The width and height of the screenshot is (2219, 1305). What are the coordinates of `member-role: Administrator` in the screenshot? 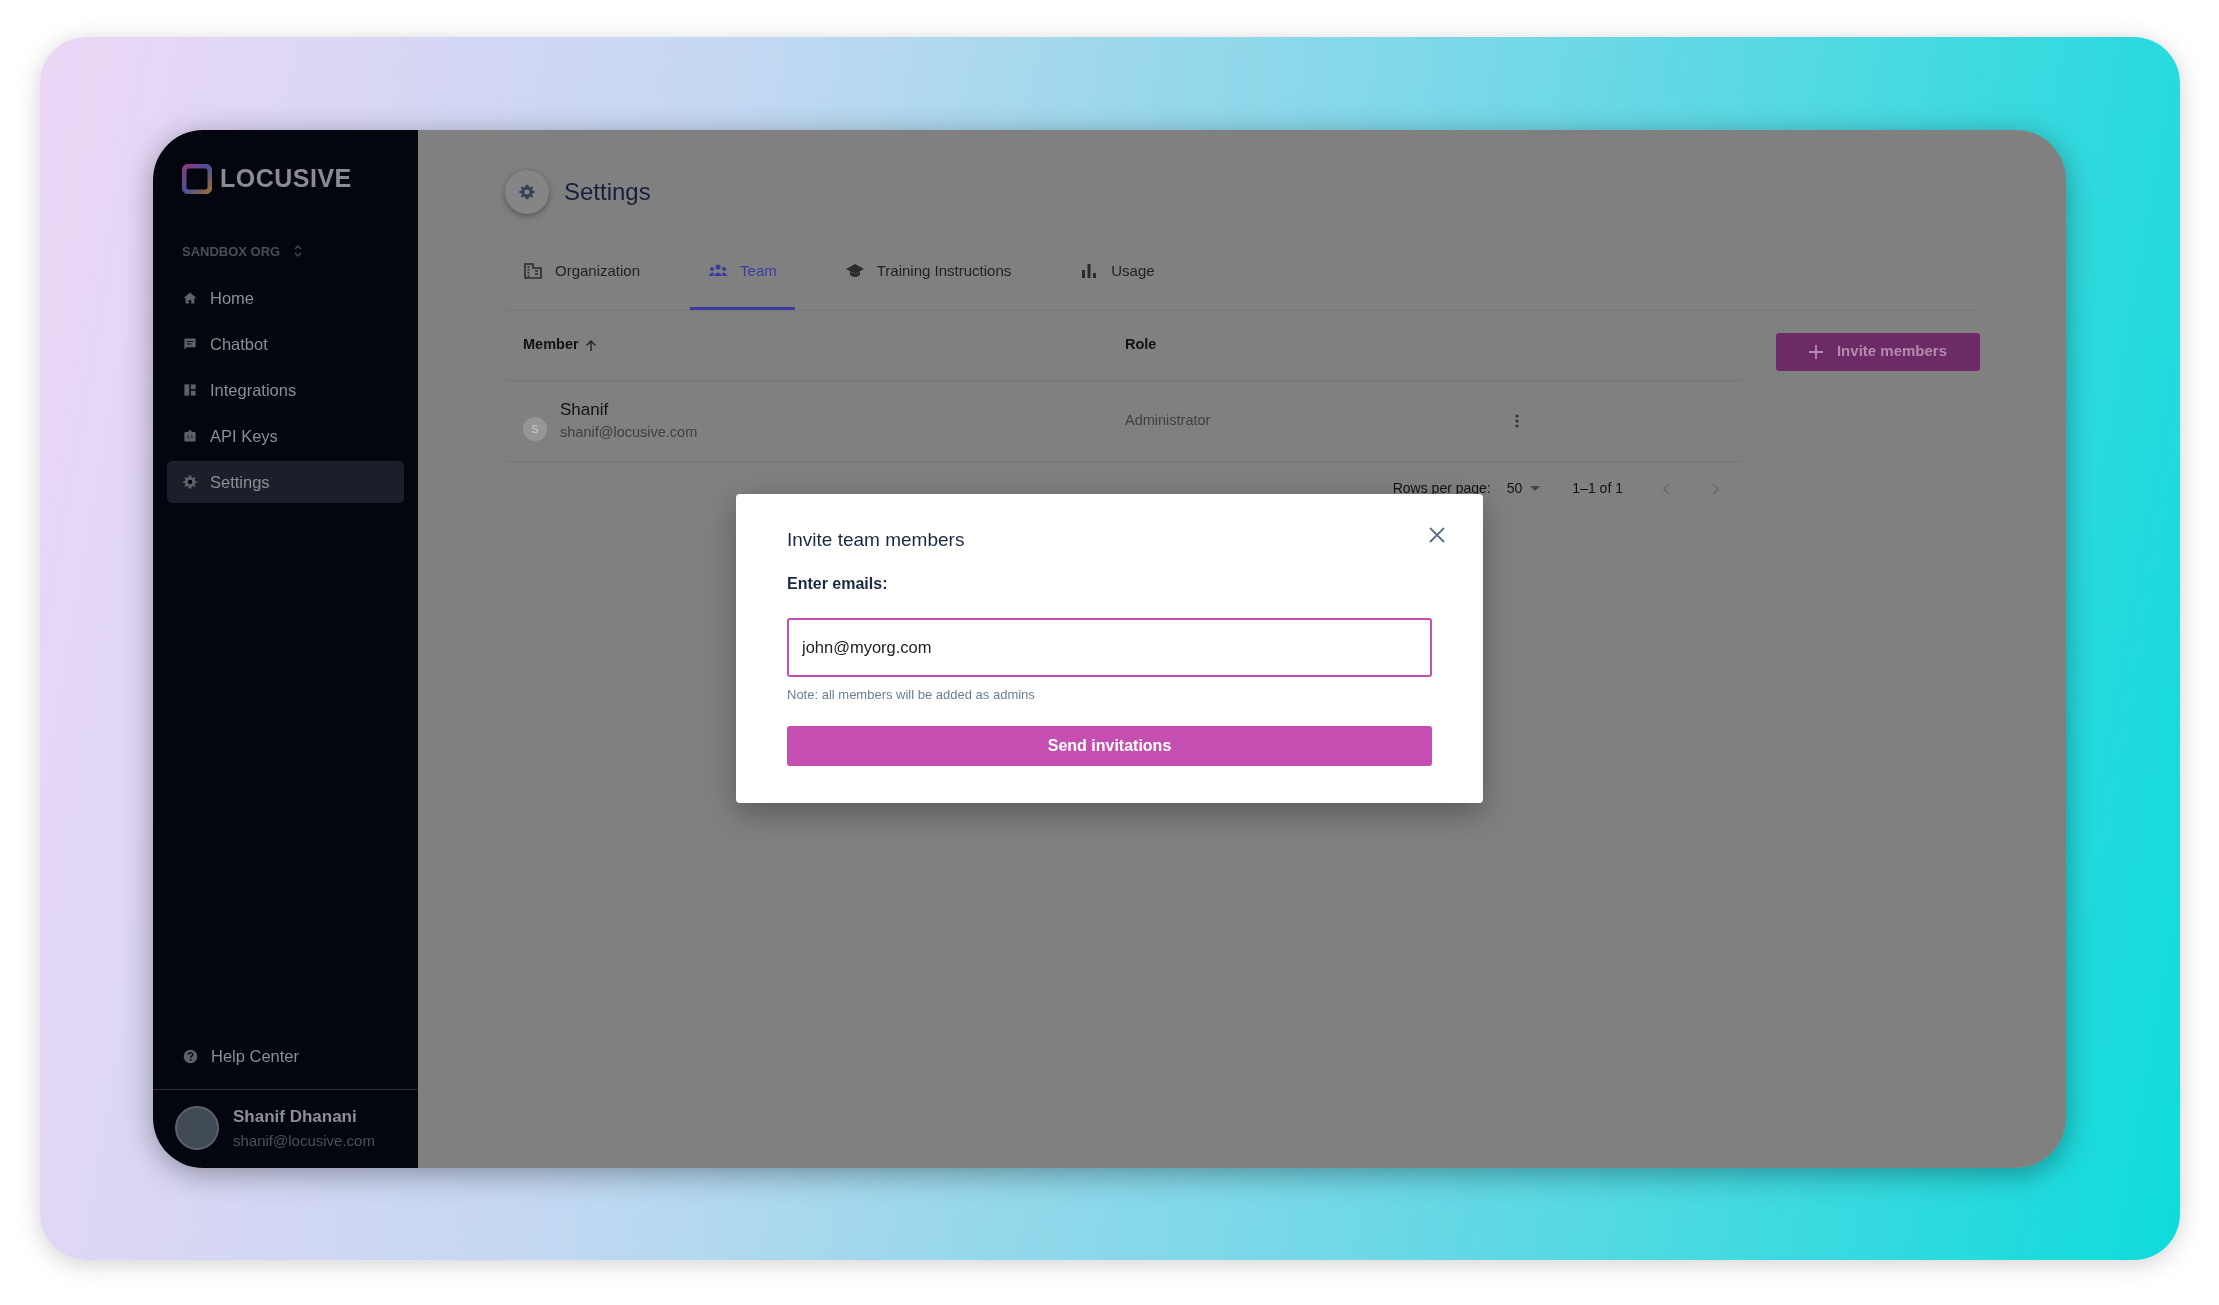 It's located at (1168, 419).